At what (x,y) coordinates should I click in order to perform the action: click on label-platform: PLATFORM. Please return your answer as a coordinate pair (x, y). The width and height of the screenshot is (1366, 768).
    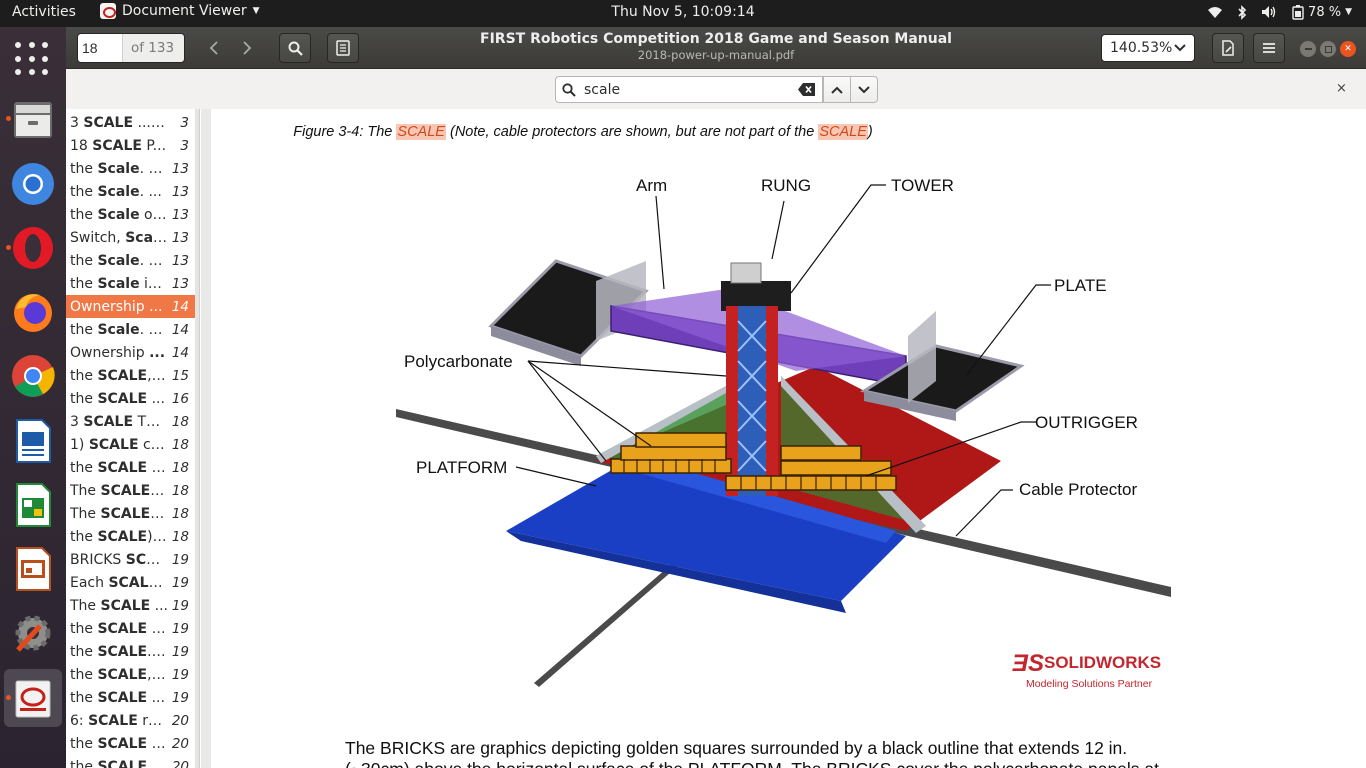
    Looking at the image, I should click on (461, 467).